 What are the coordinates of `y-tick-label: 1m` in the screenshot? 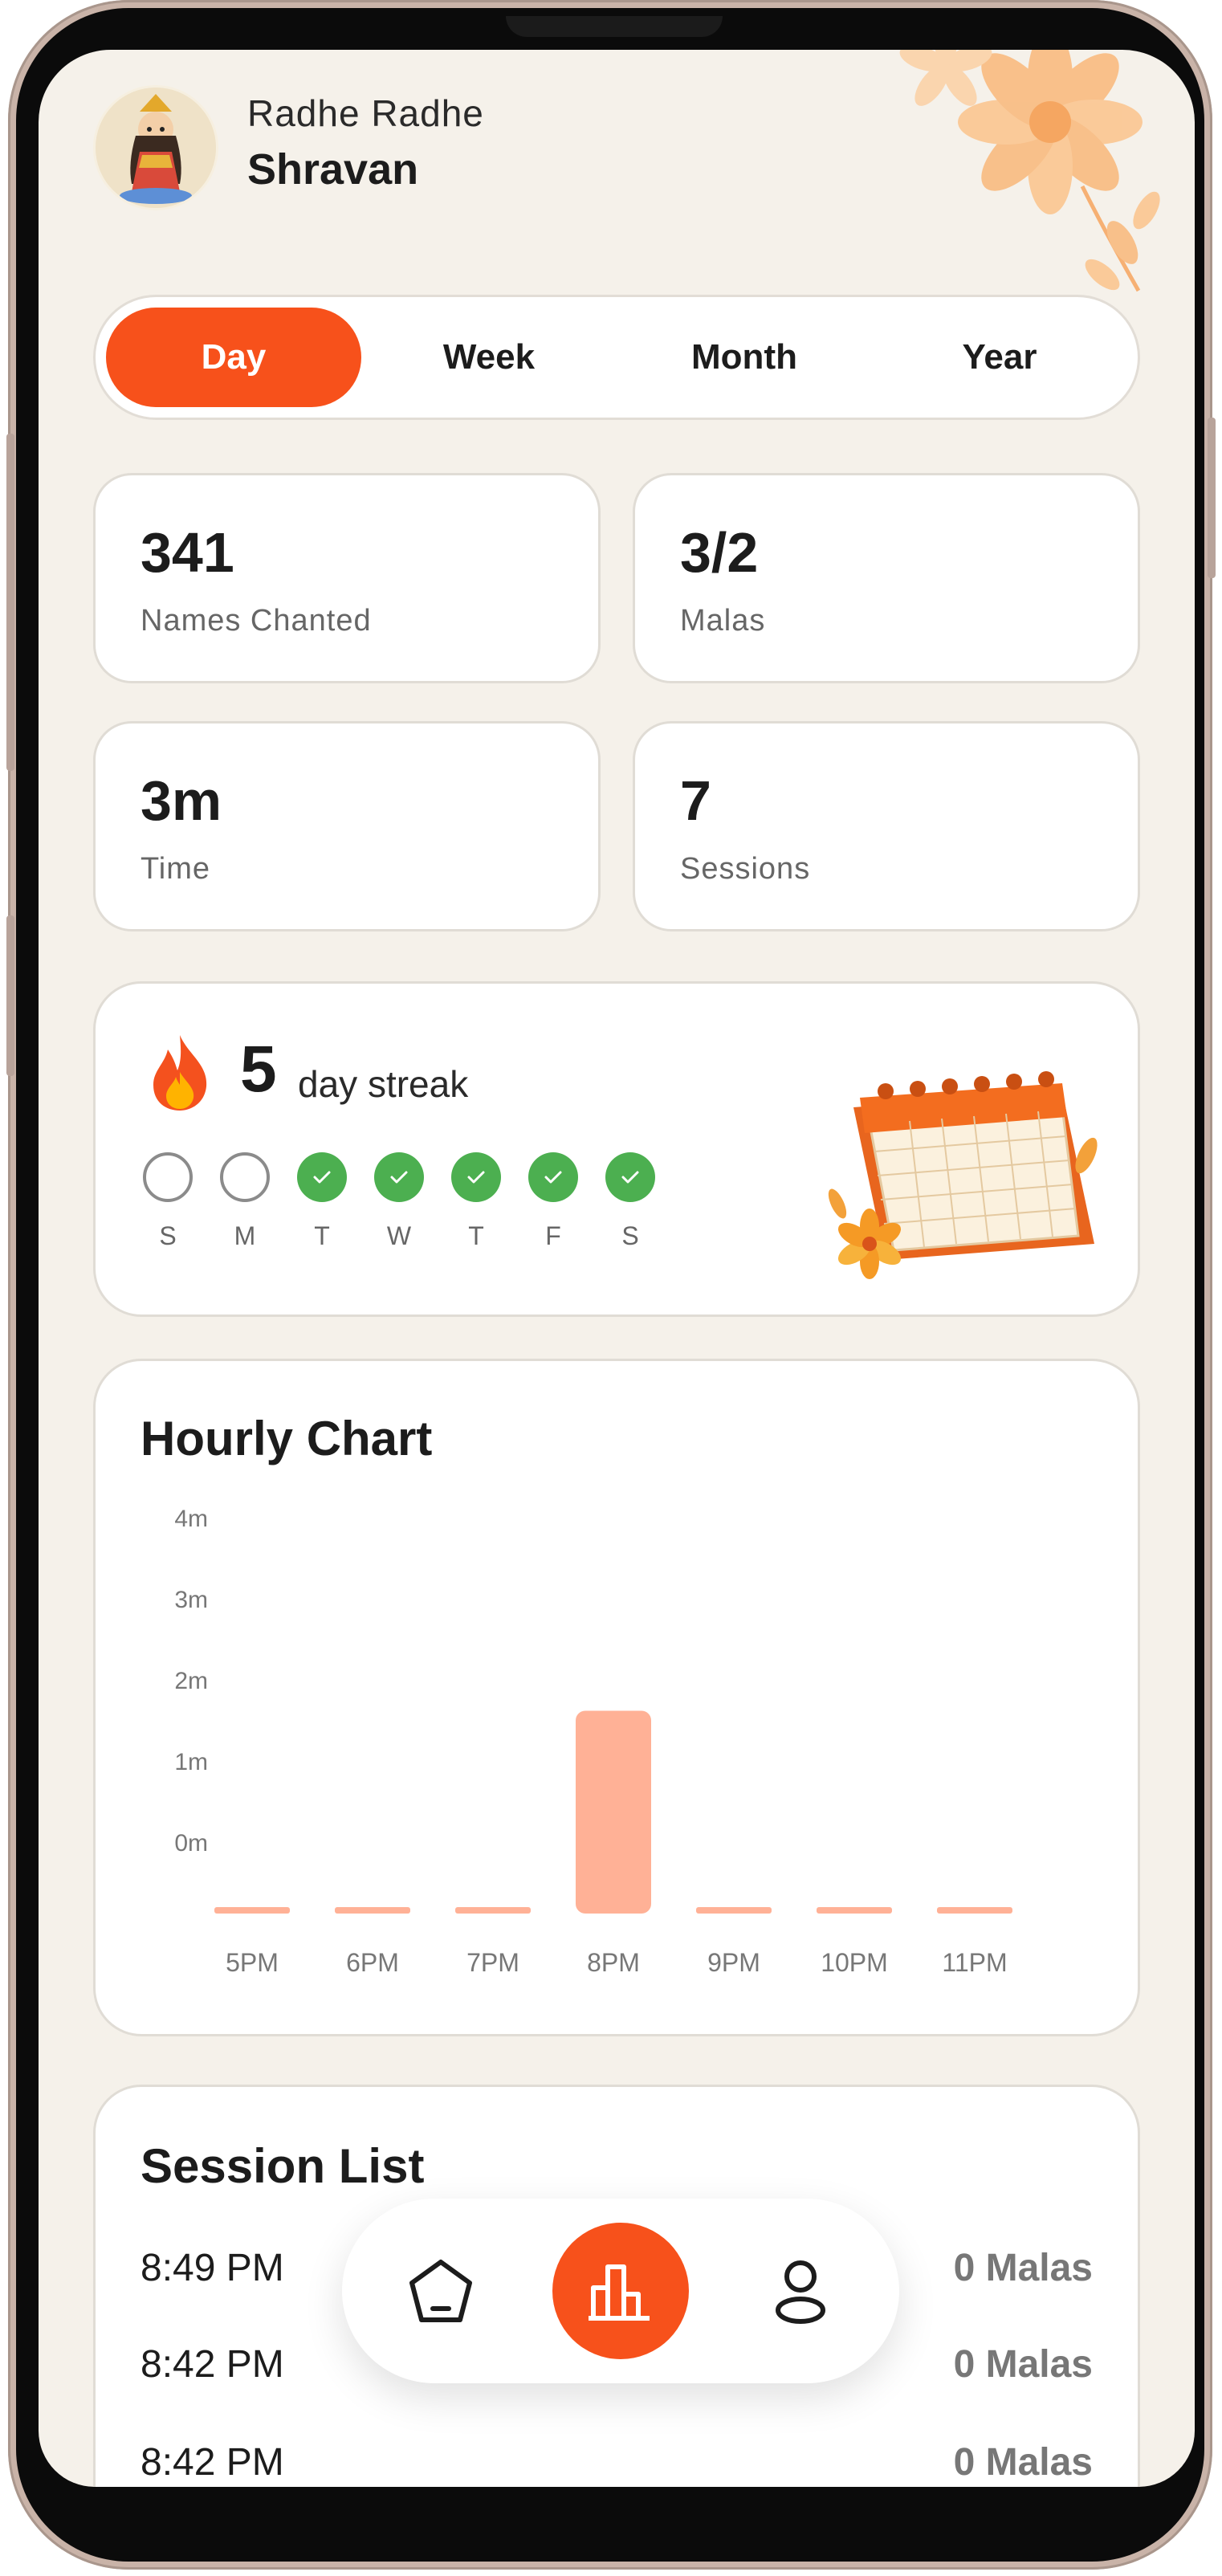 It's located at (191, 1762).